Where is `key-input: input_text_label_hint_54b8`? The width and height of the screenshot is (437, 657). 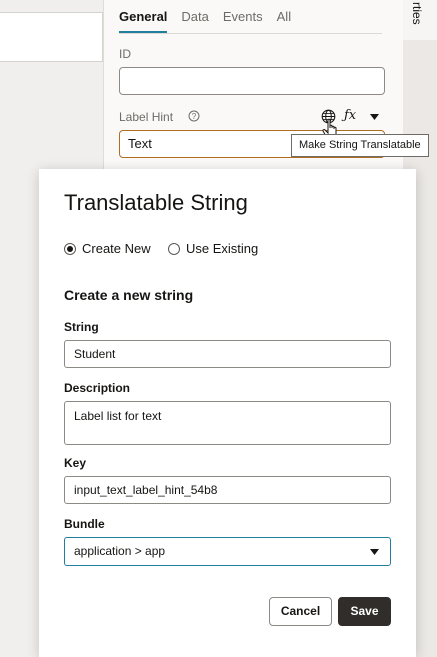
key-input: input_text_label_hint_54b8 is located at coordinates (227, 490).